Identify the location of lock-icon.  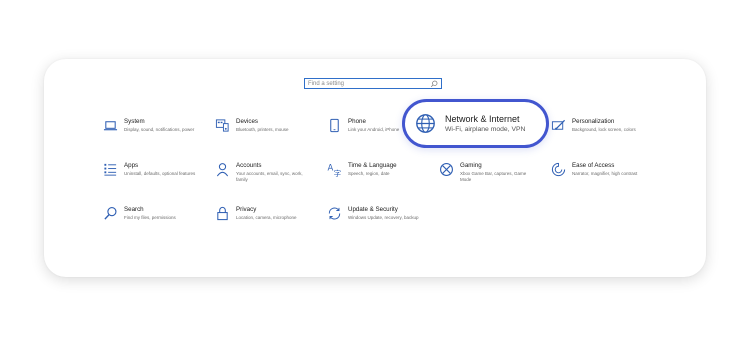
(222, 213).